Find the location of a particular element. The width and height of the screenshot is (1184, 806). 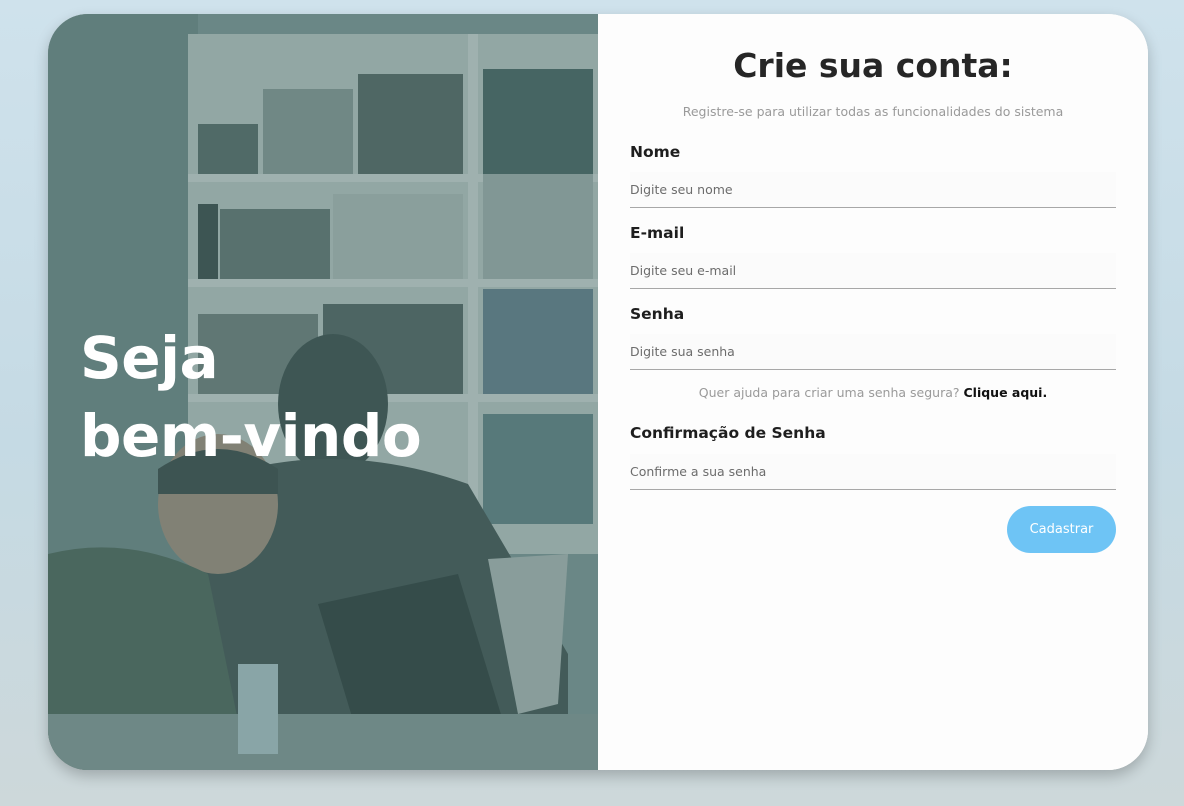

confirm-password-input is located at coordinates (873, 472).